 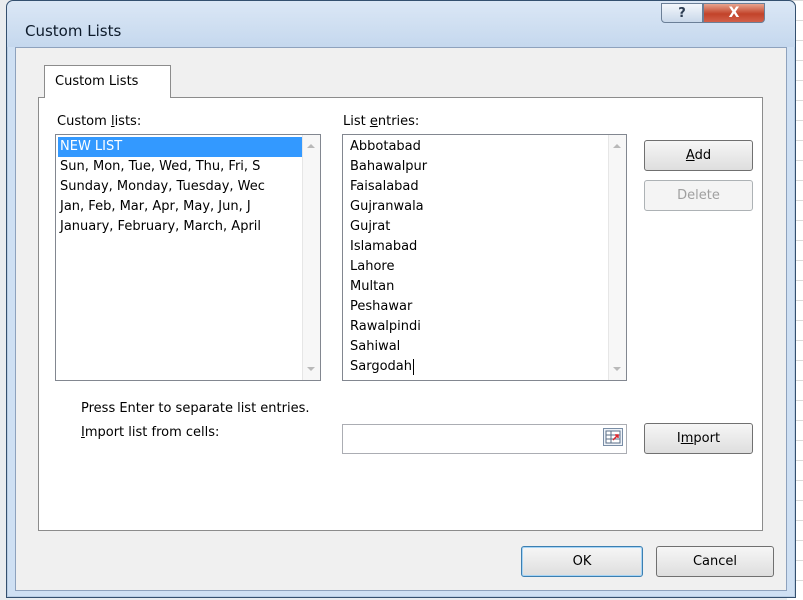 I want to click on add-button: Add, so click(x=698, y=155).